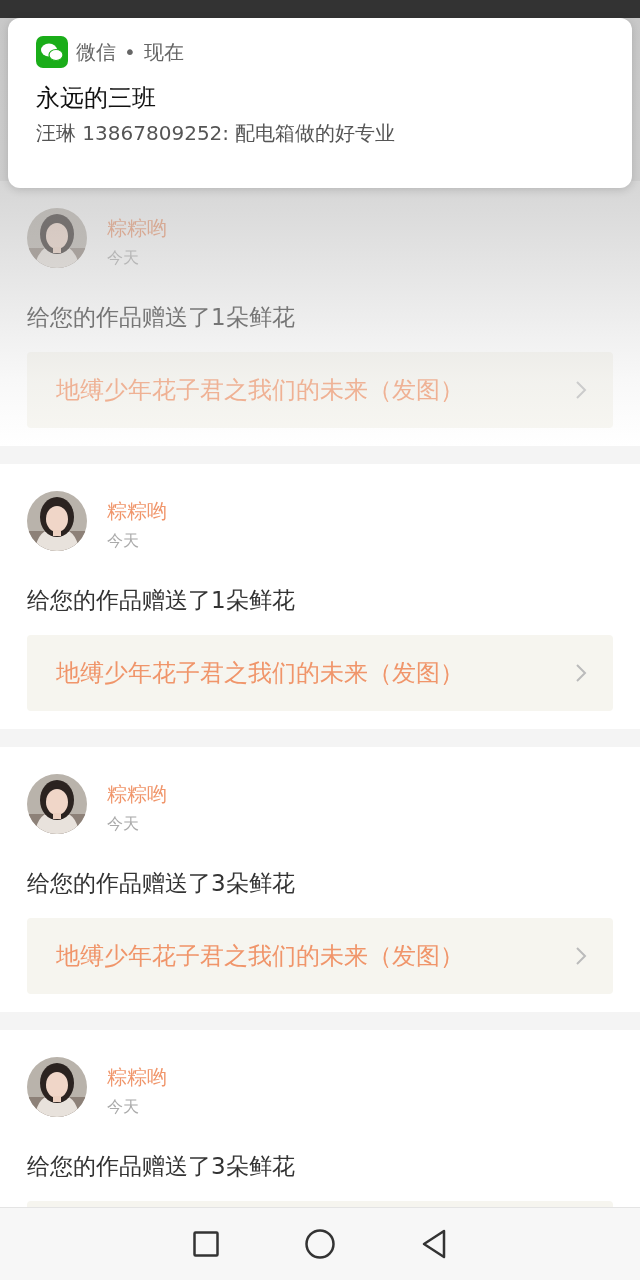  I want to click on notification-message: 汪琳 13867809252: 配电箱做的好专业, so click(216, 133).